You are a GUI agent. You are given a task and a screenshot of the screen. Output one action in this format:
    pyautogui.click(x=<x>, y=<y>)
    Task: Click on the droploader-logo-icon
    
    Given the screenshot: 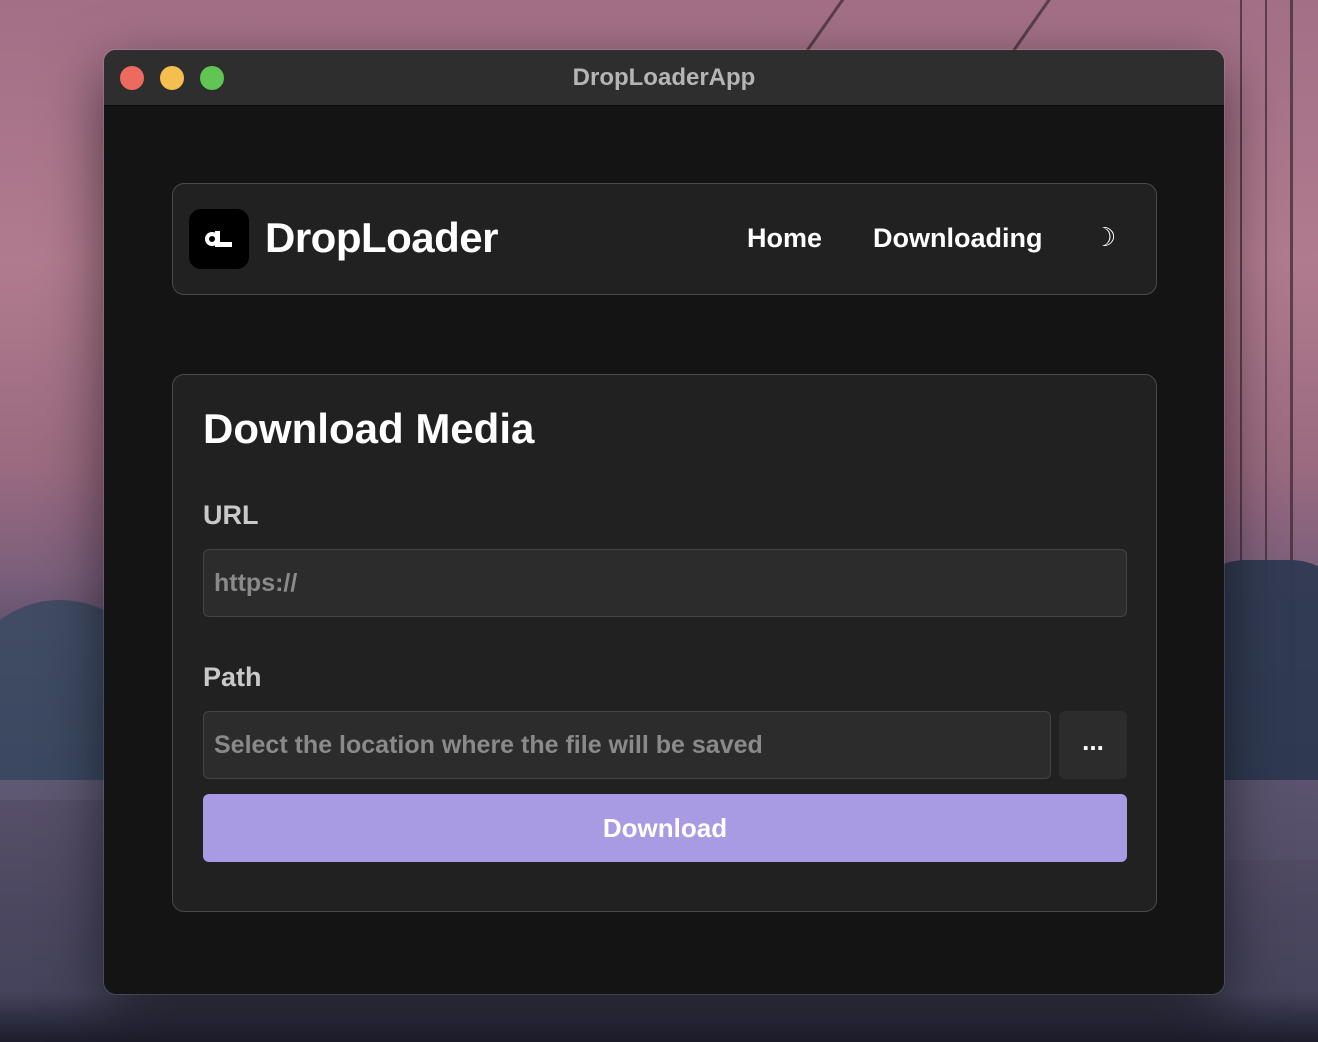 What is the action you would take?
    pyautogui.click(x=219, y=239)
    